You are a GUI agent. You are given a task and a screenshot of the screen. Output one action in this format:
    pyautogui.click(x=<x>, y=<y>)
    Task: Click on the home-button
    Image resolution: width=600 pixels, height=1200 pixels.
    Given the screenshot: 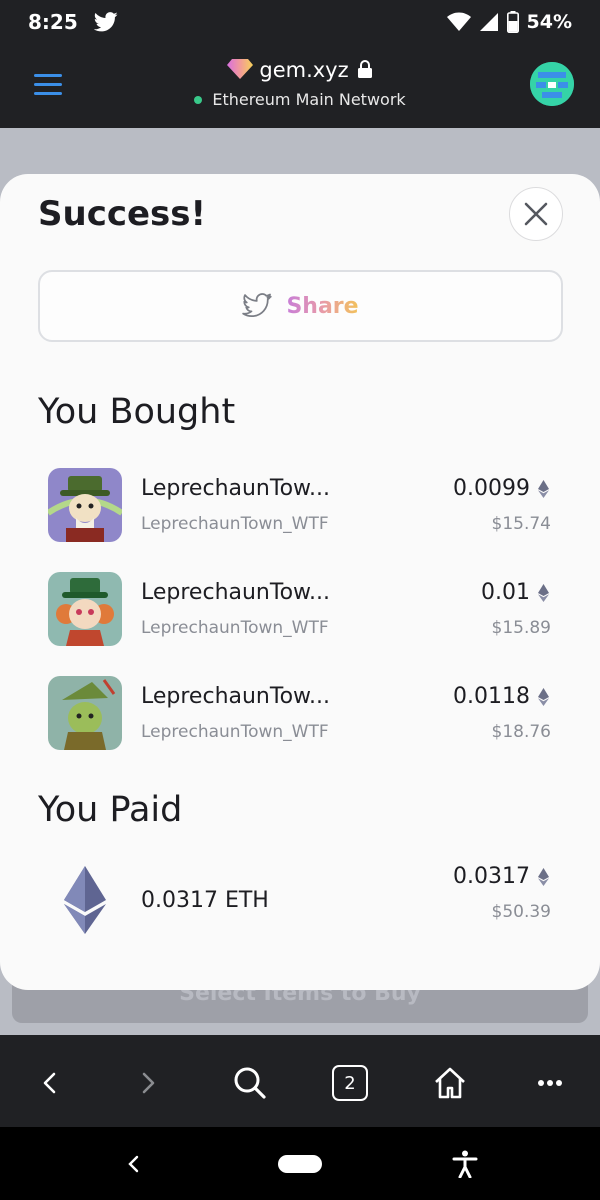 What is the action you would take?
    pyautogui.click(x=450, y=1083)
    